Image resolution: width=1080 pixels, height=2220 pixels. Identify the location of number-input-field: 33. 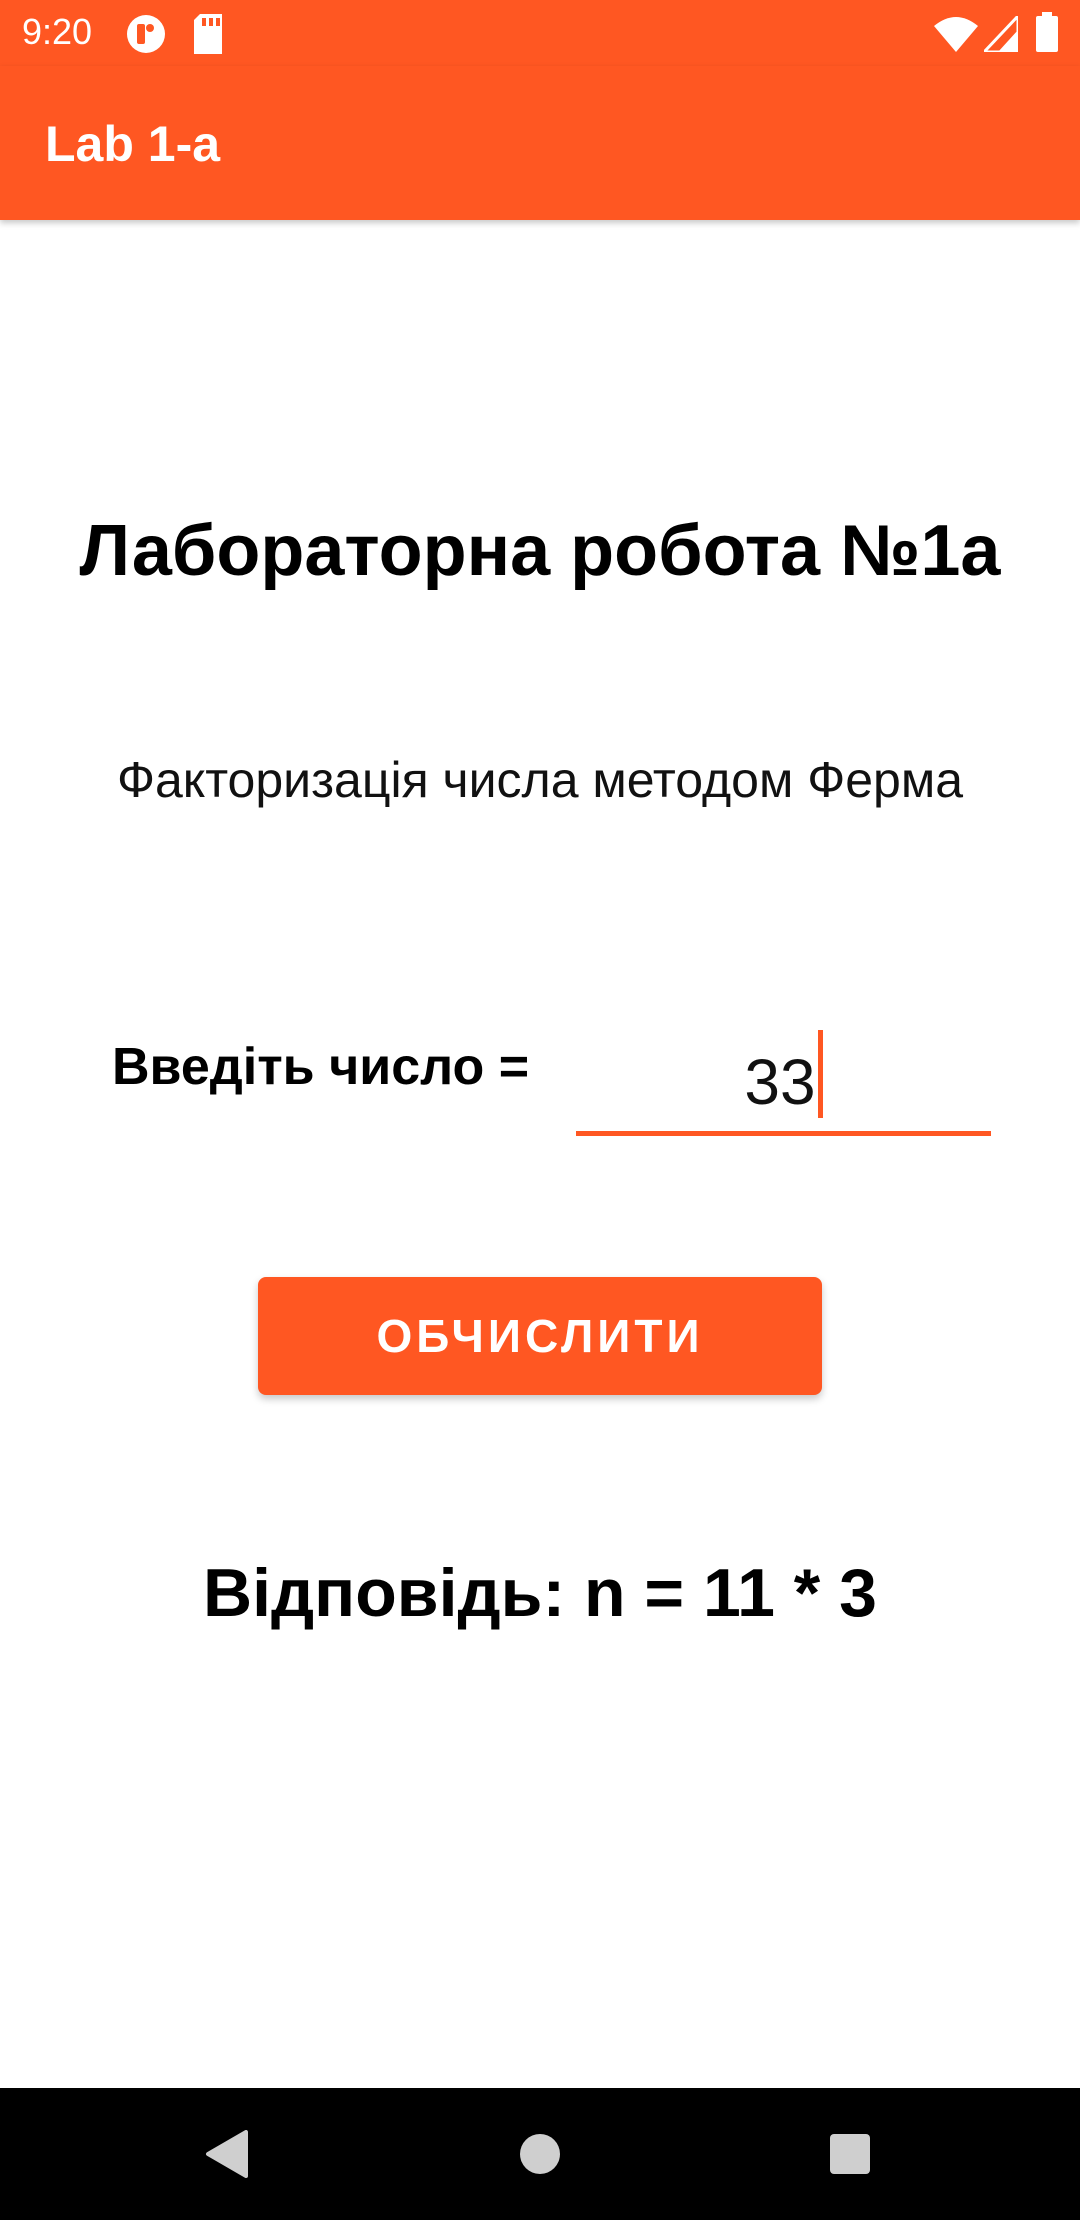
(783, 1073).